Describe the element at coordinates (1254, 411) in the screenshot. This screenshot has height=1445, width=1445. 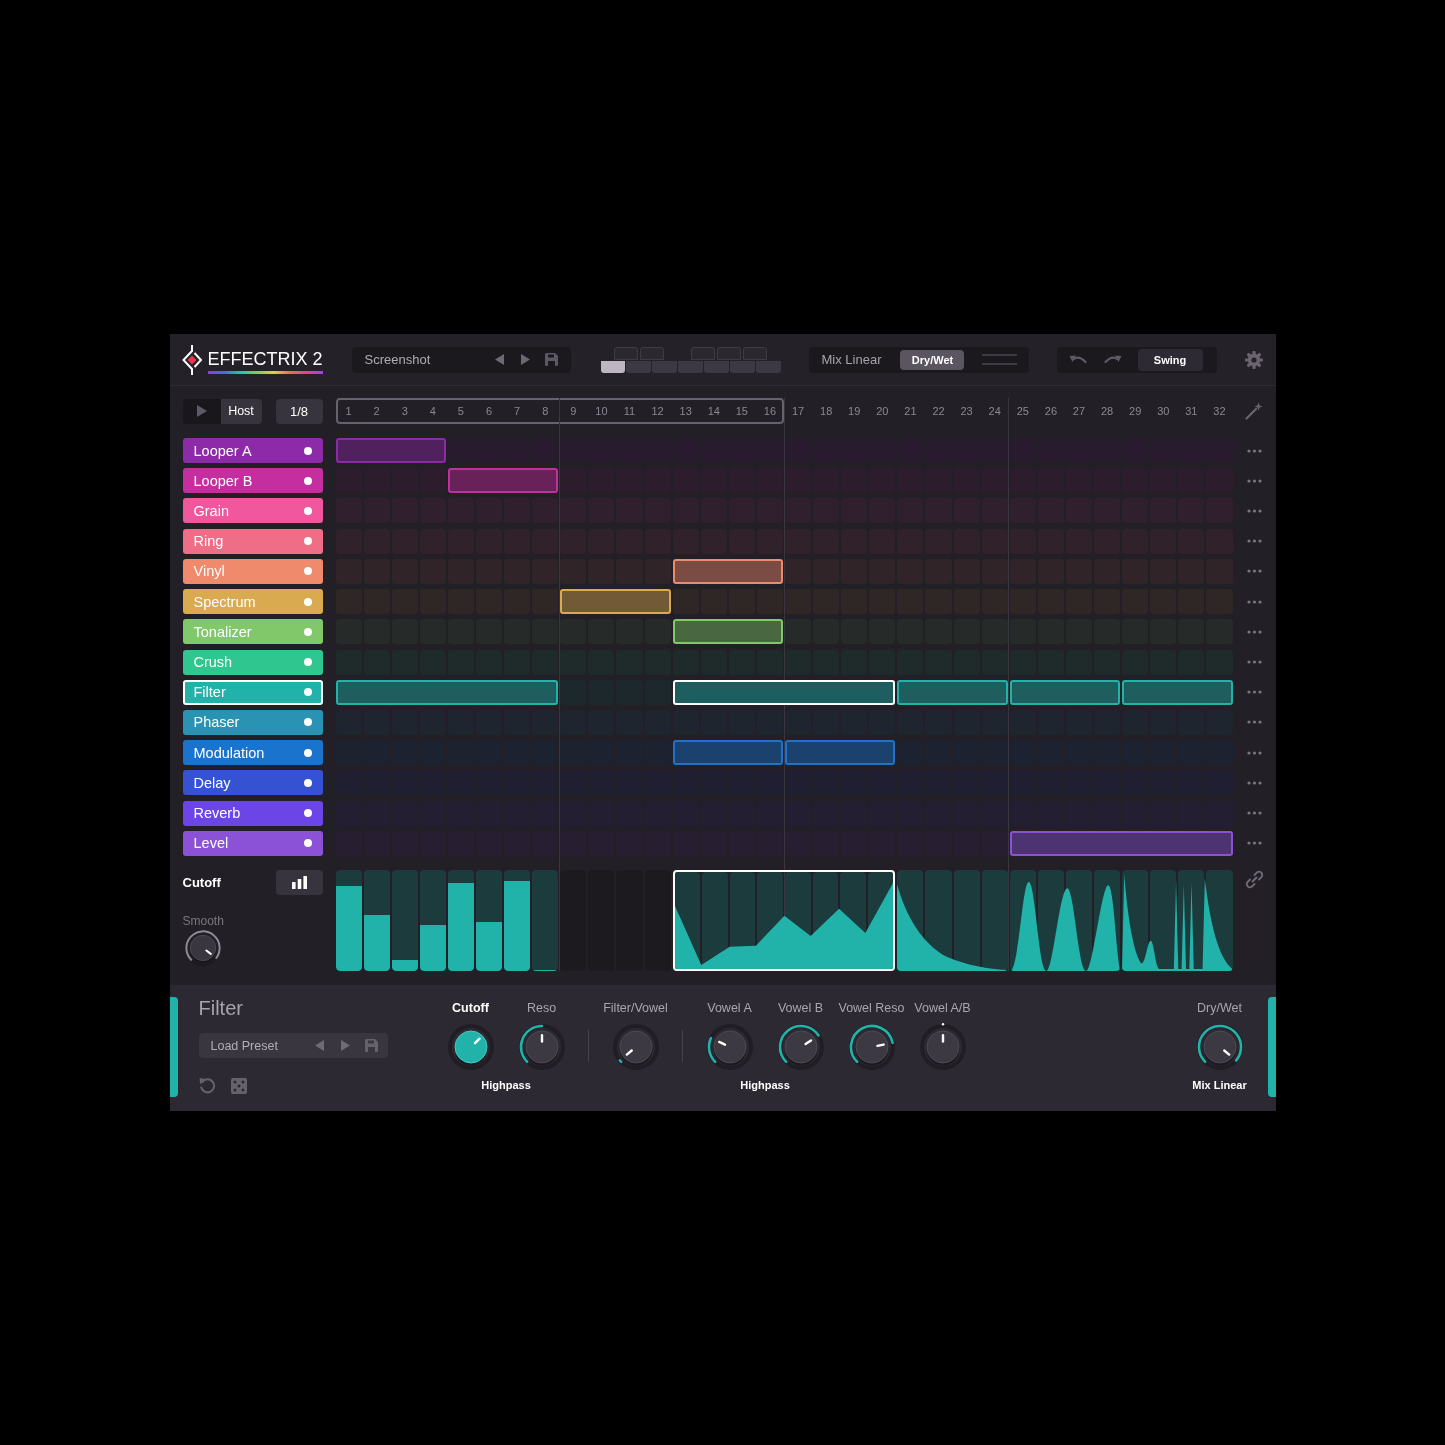
I see `magic-wand-icon` at that location.